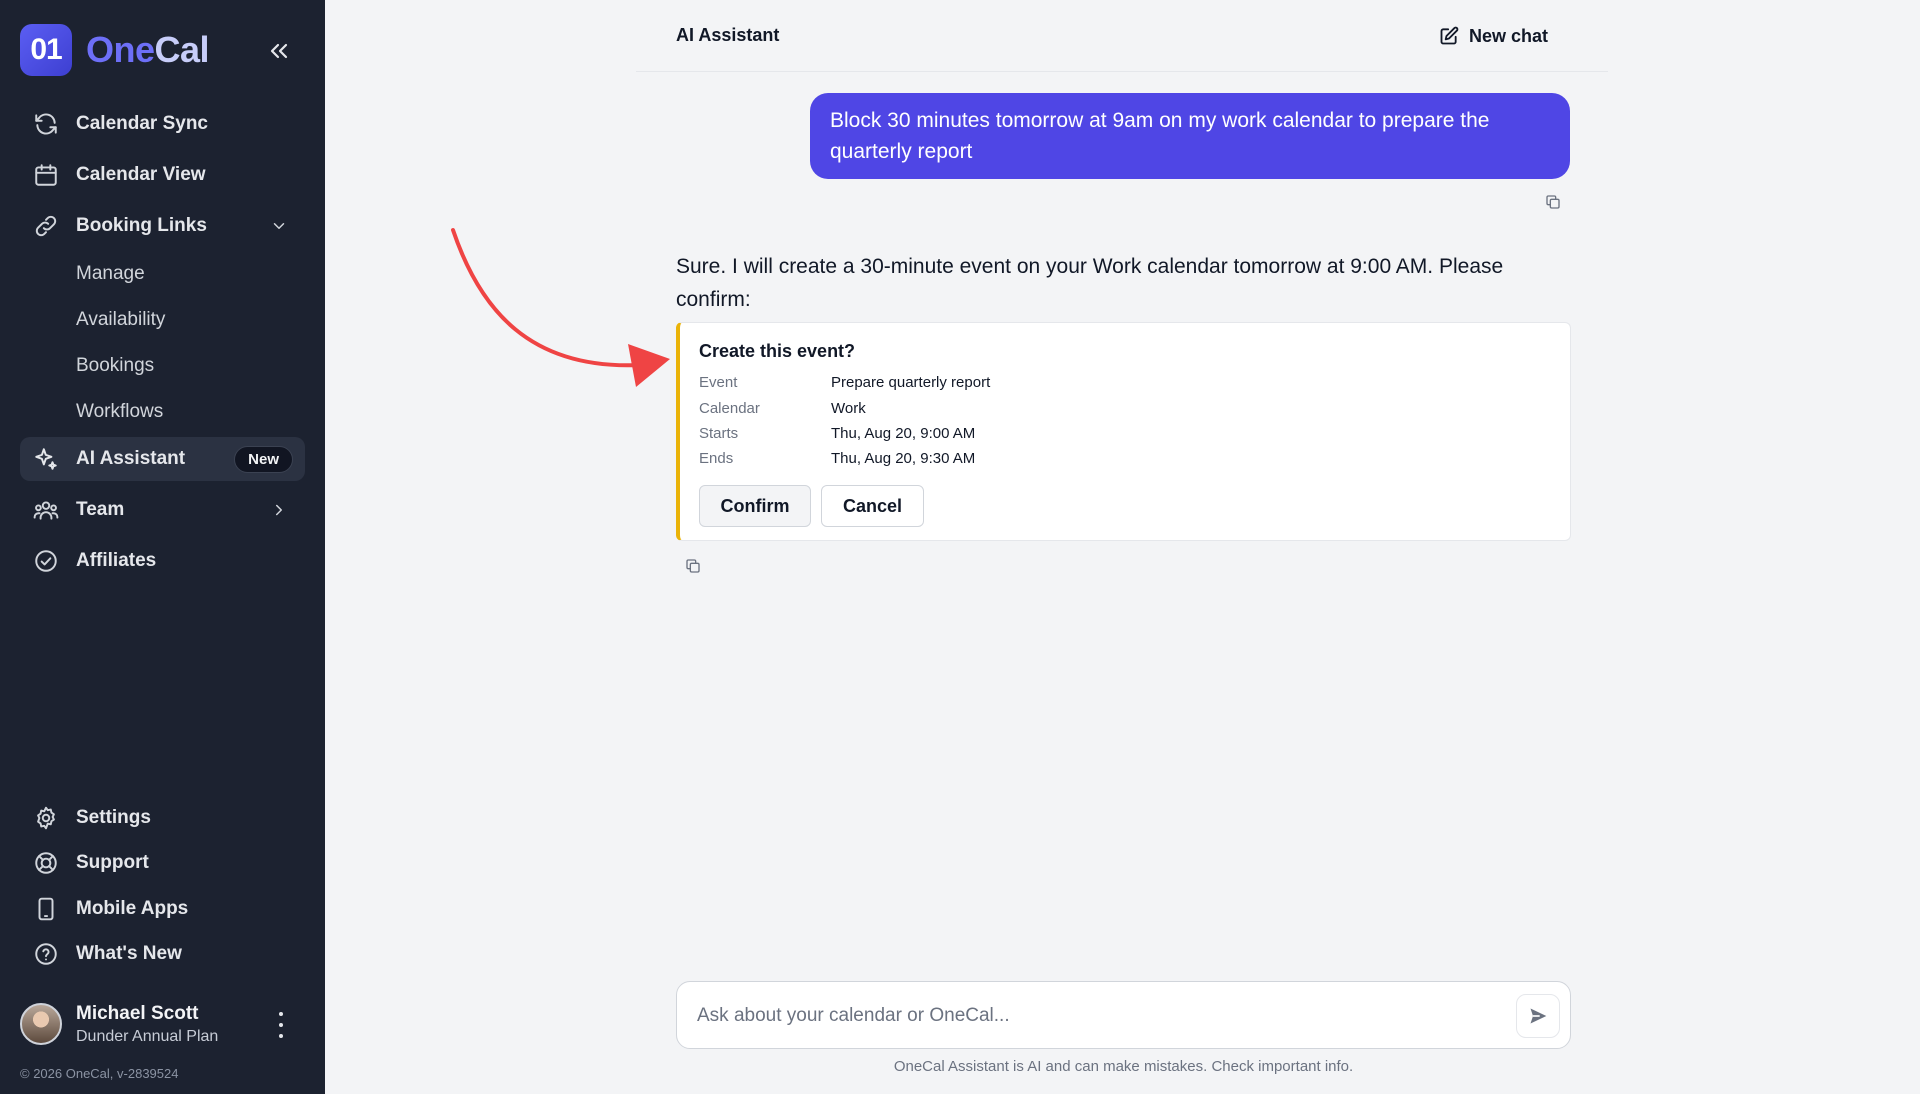 The image size is (1920, 1094). Describe the element at coordinates (46, 863) in the screenshot. I see `lifebuoy-icon` at that location.